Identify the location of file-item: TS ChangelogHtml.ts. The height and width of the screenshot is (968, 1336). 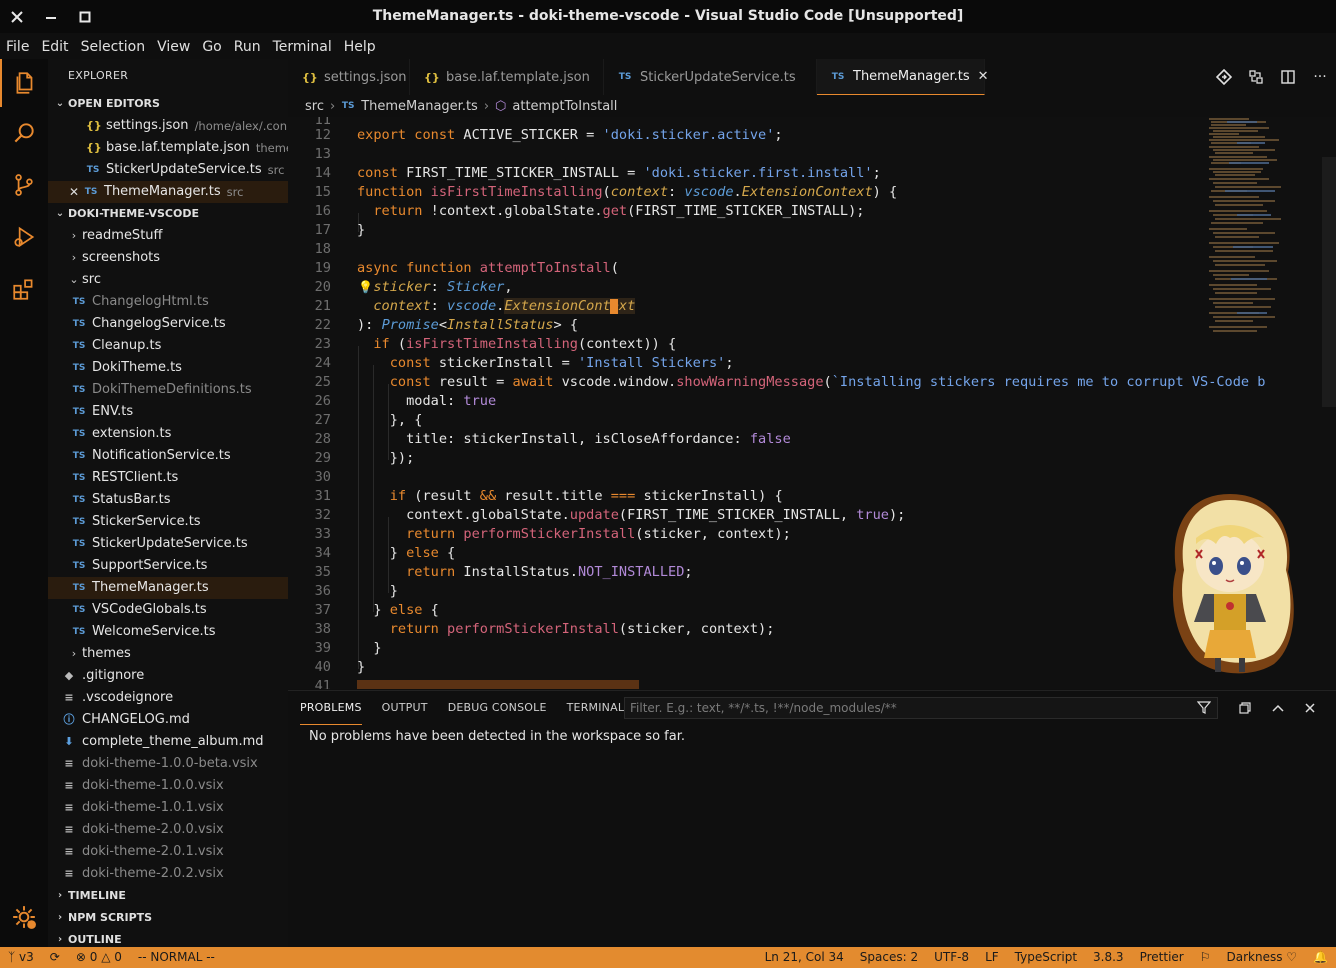
(168, 302).